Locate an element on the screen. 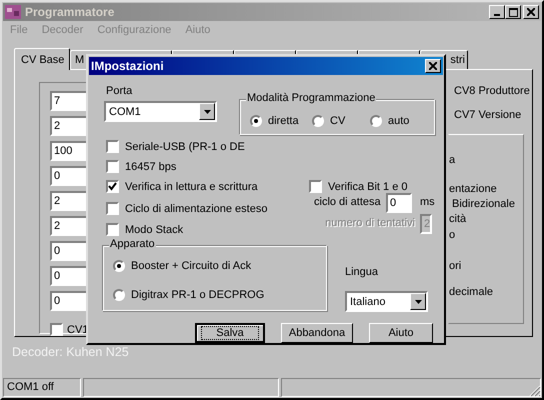 Image resolution: width=544 pixels, height=400 pixels. window-title: Programmatore is located at coordinates (69, 12).